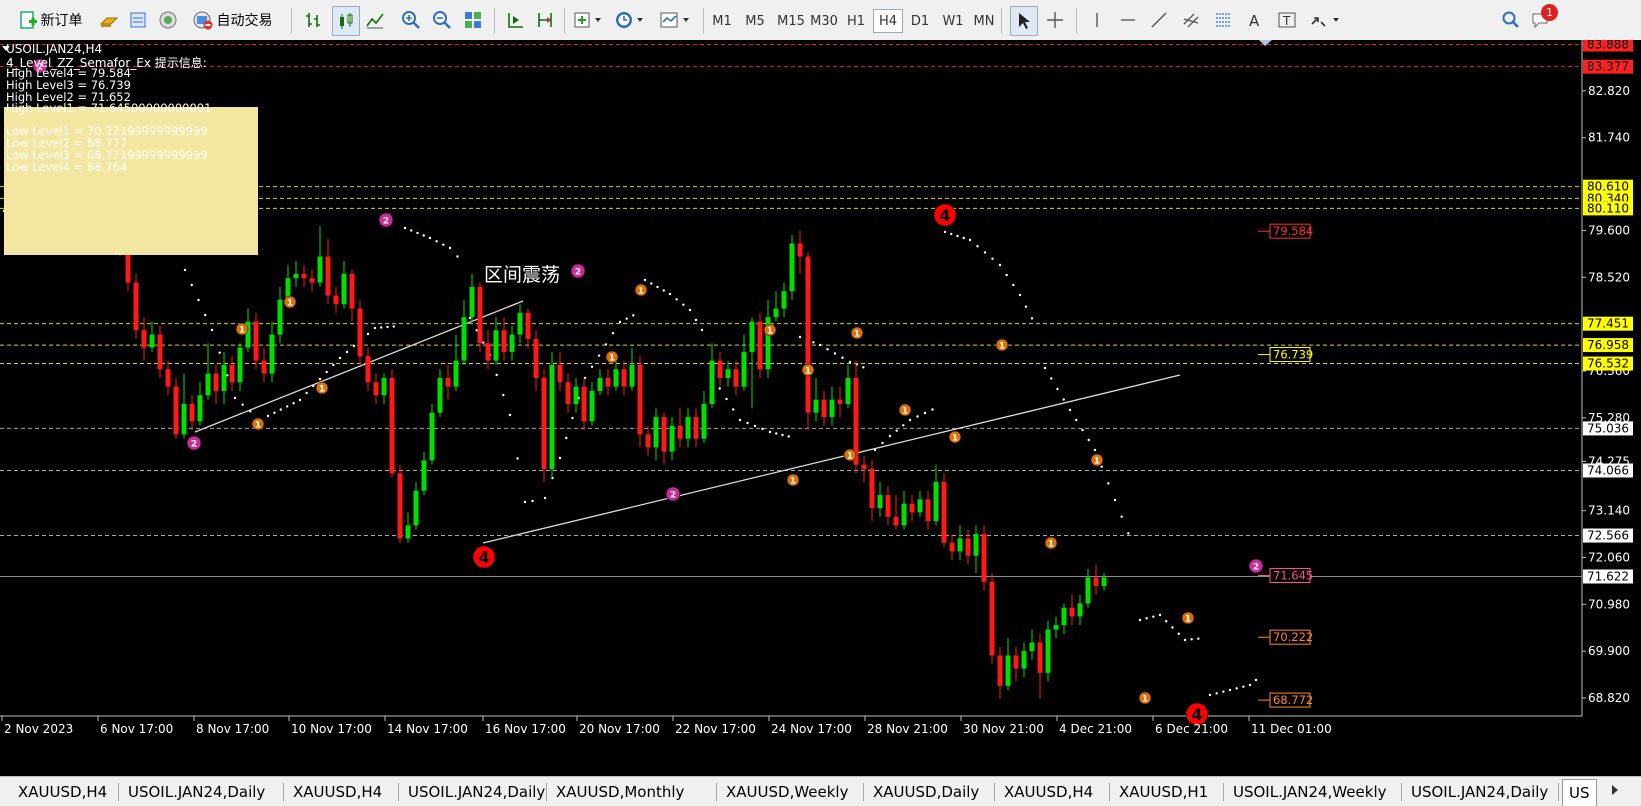  Describe the element at coordinates (1579, 792) in the screenshot. I see `chart-tab: US` at that location.